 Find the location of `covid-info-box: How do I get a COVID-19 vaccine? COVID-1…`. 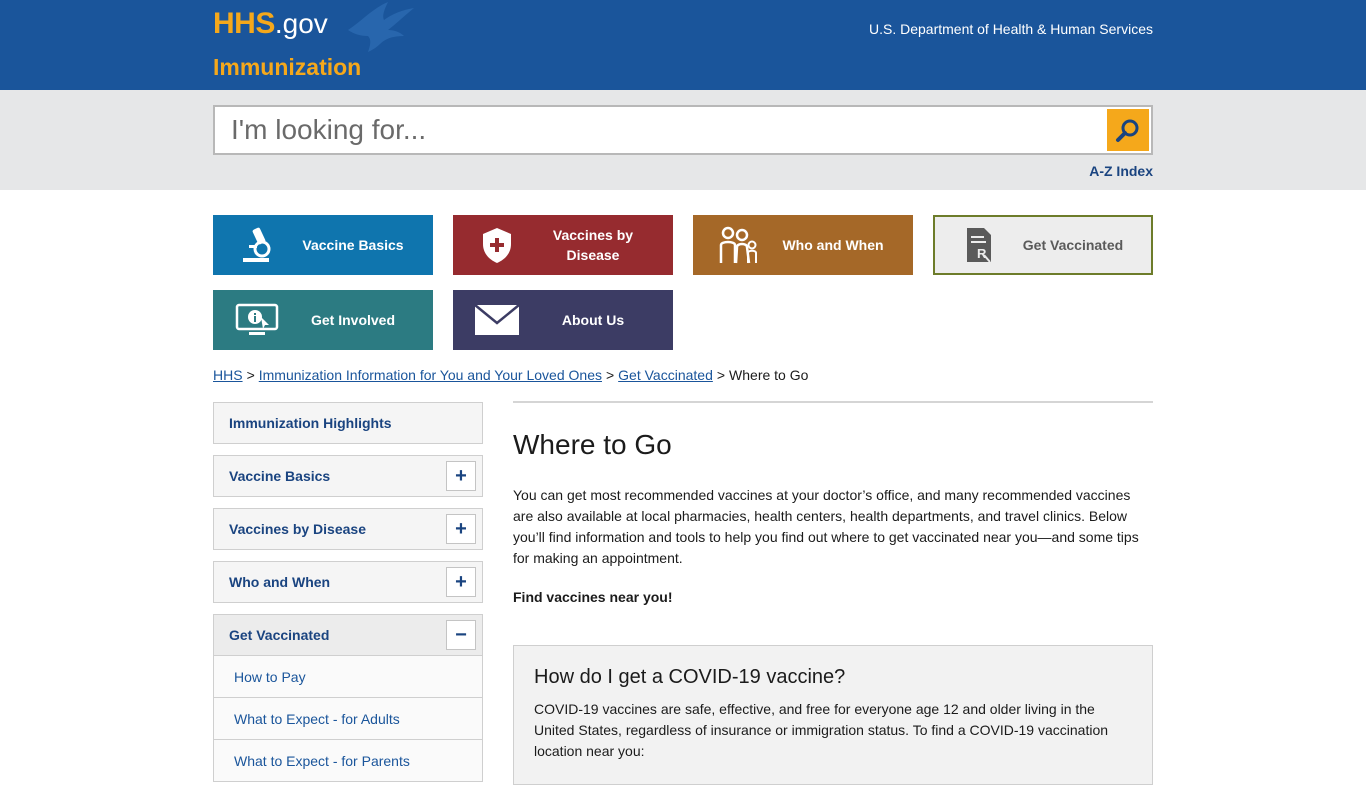

covid-info-box: How do I get a COVID-19 vaccine? COVID-1… is located at coordinates (833, 715).